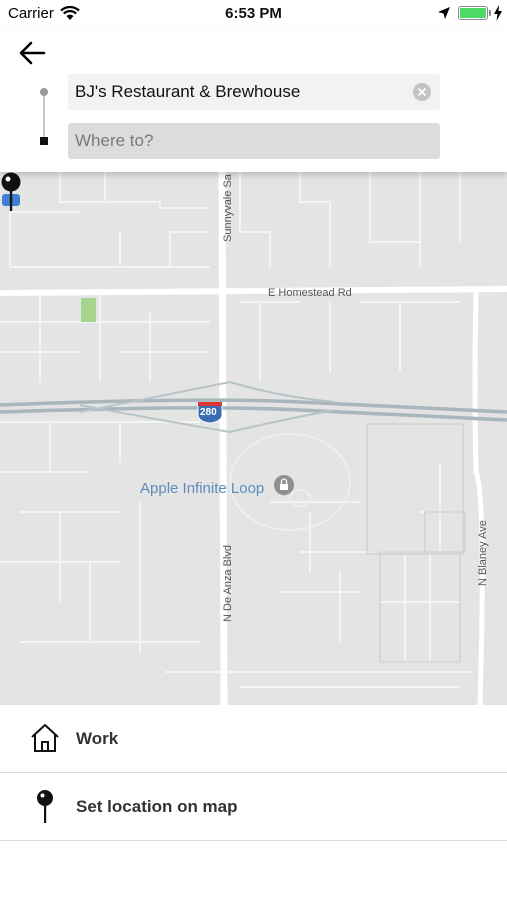 The image size is (507, 900). I want to click on interstate-shield-label: 280, so click(208, 412).